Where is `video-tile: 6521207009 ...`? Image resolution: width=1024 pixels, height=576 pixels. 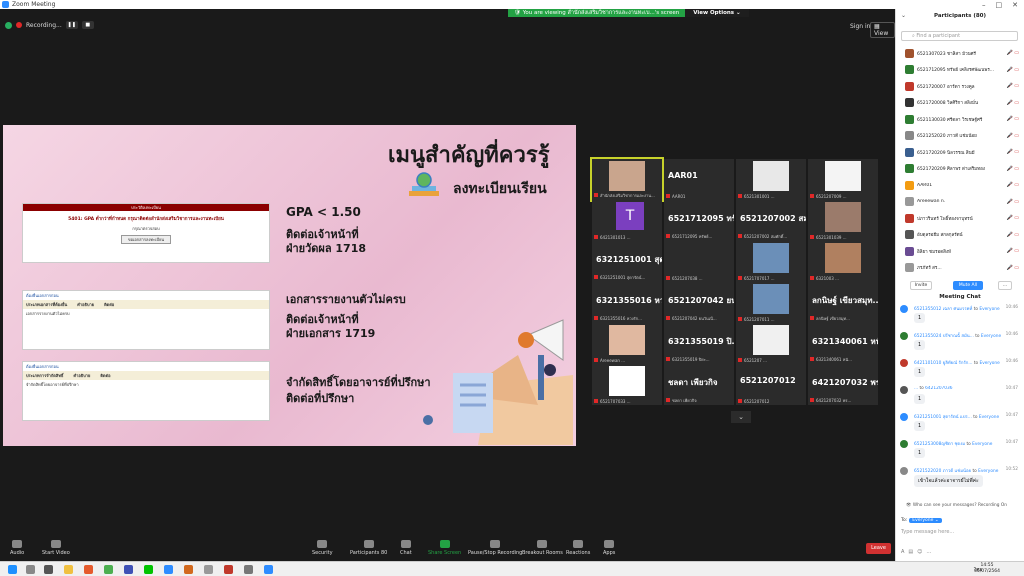
video-tile: 6521207009 ... is located at coordinates (843, 179).